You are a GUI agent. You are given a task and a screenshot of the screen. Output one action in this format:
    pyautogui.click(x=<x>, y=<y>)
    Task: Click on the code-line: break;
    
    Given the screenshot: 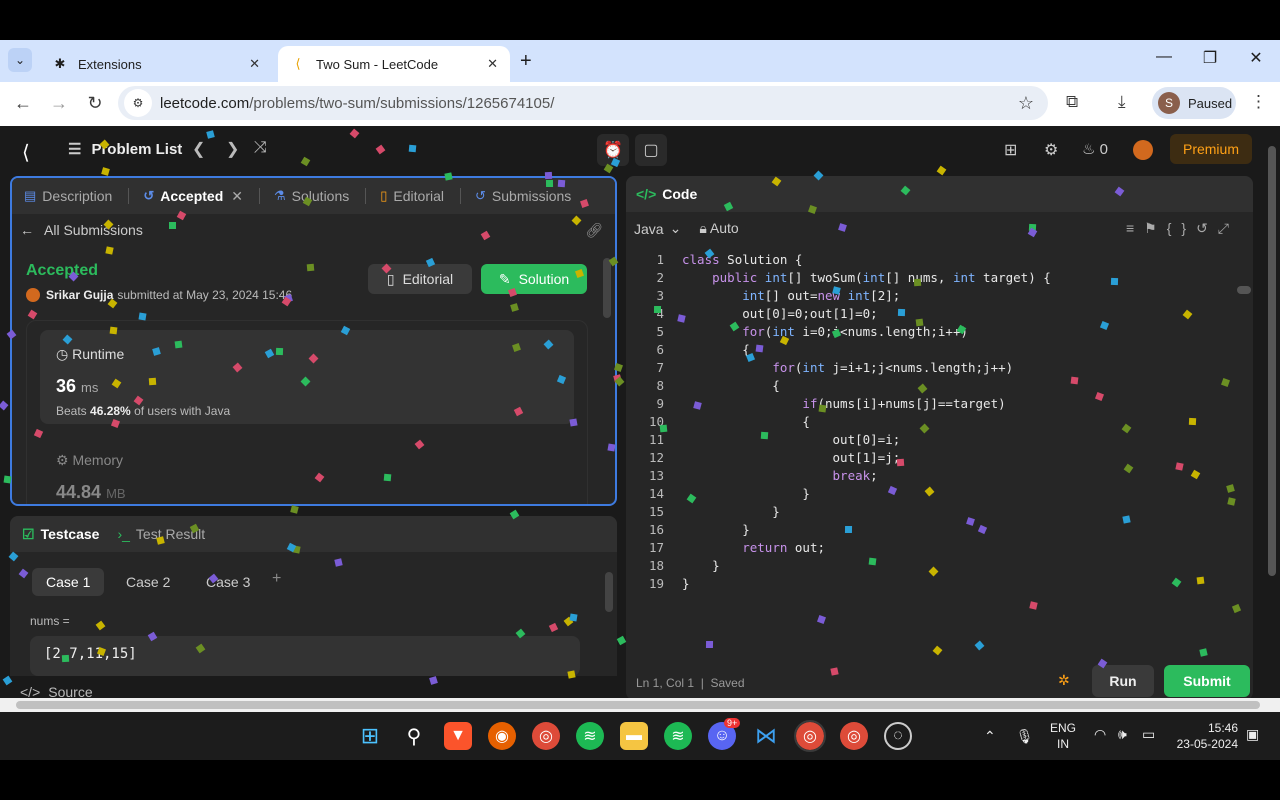 What is the action you would take?
    pyautogui.click(x=780, y=475)
    